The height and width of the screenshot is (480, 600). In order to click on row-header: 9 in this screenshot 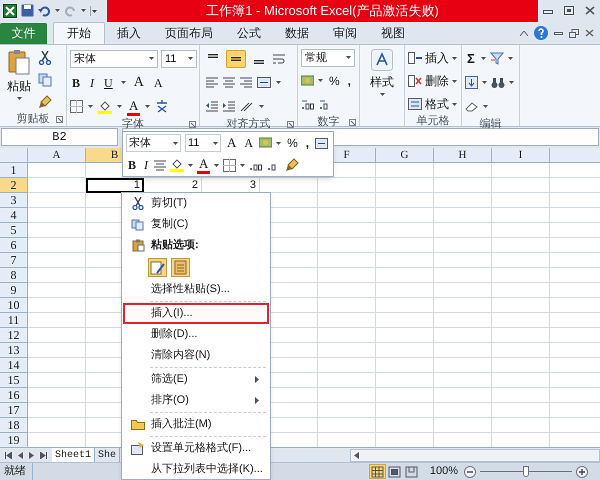, I will do `click(14, 290)`.